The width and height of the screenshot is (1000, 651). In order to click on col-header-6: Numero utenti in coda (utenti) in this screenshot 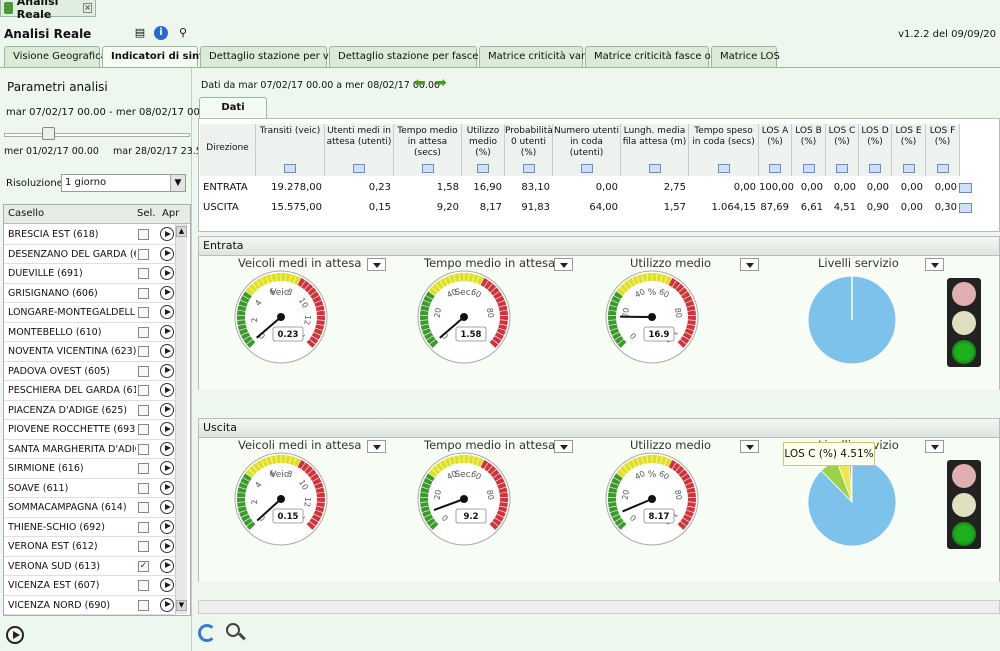, I will do `click(587, 150)`.